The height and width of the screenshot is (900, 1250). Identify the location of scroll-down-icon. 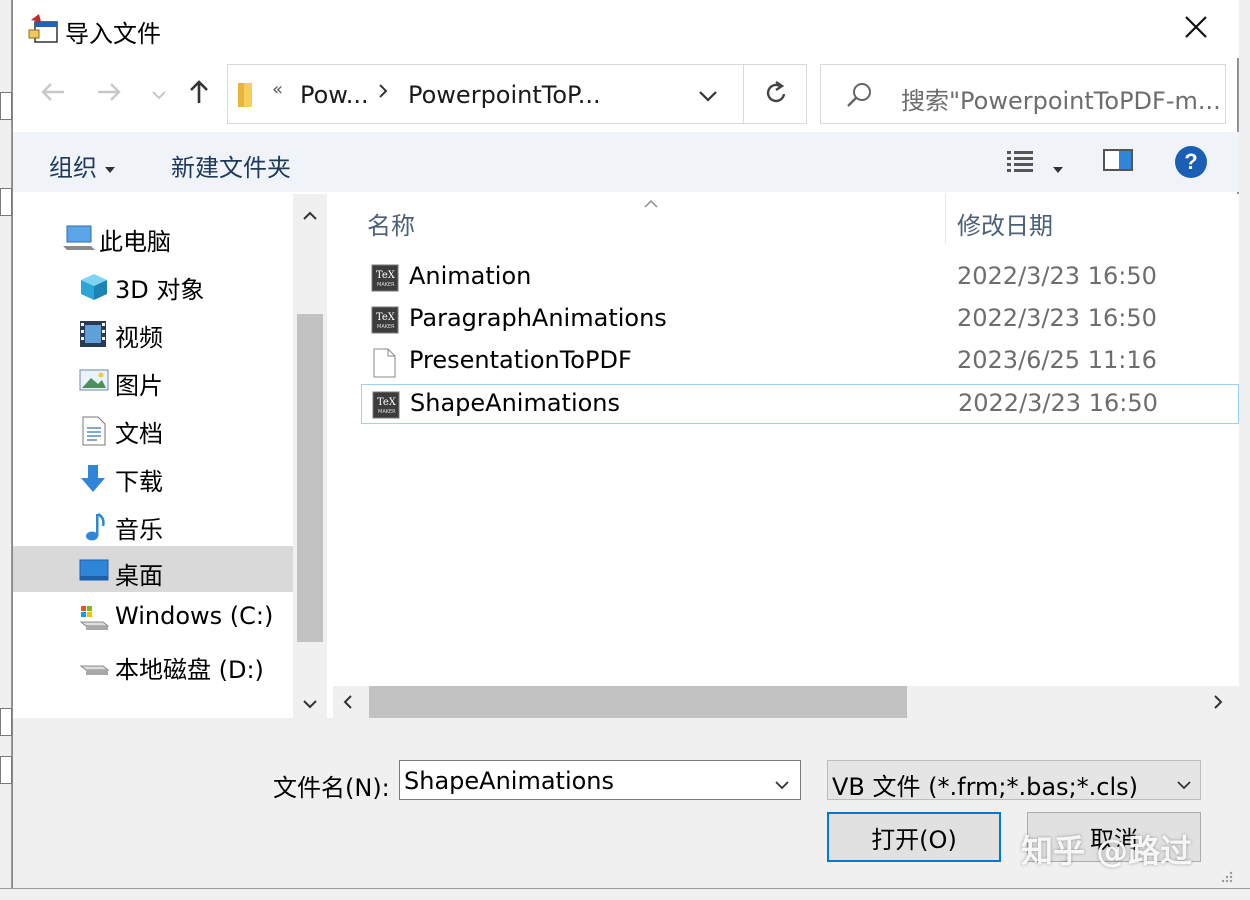
(310, 703).